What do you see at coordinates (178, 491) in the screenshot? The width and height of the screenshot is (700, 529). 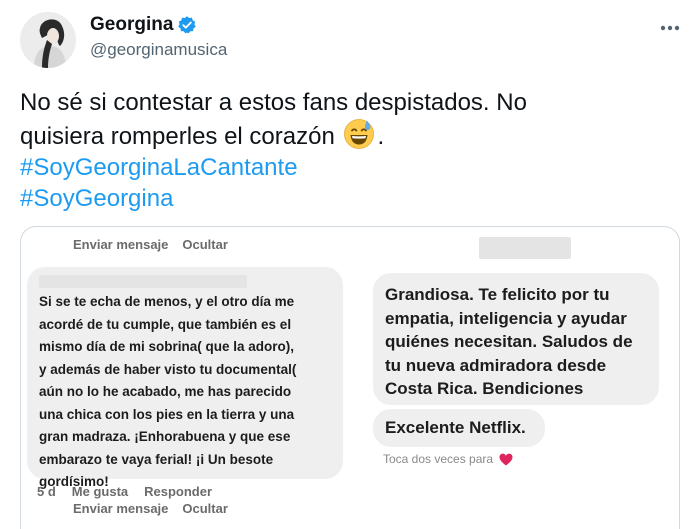 I see `reply-link: Responder` at bounding box center [178, 491].